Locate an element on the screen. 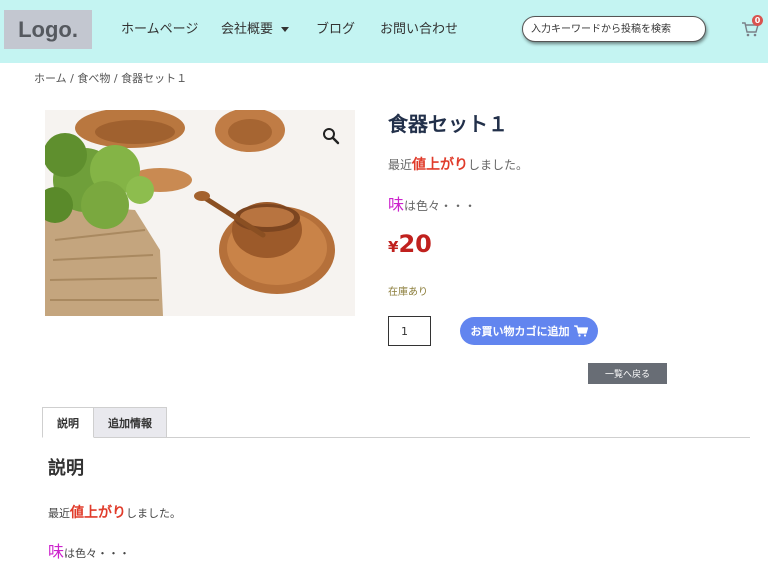  product-photo is located at coordinates (200, 213).